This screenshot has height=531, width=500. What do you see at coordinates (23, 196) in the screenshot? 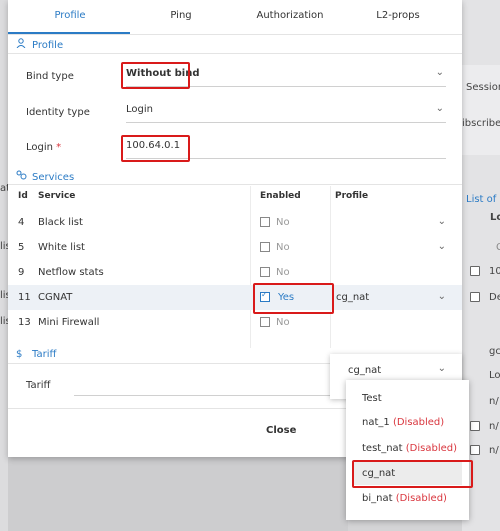
I see `column-header-id: Id` at bounding box center [23, 196].